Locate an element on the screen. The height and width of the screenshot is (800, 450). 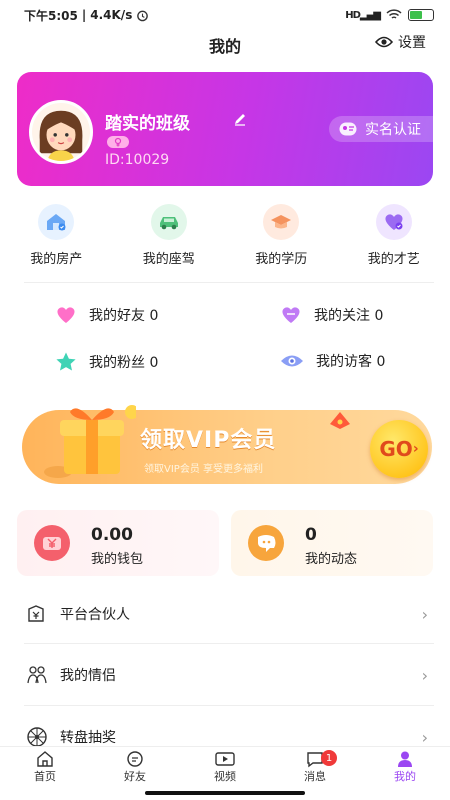
social-label: 我的访客 is located at coordinates (344, 362).